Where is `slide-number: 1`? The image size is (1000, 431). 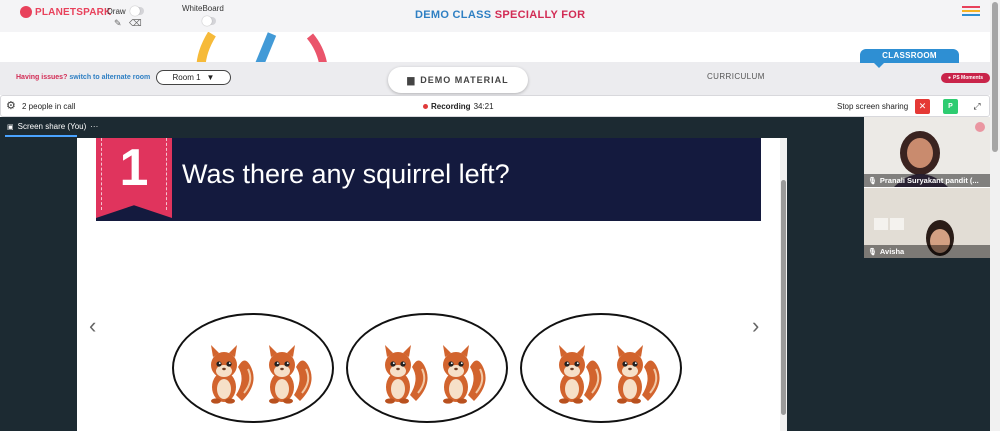 slide-number: 1 is located at coordinates (134, 168).